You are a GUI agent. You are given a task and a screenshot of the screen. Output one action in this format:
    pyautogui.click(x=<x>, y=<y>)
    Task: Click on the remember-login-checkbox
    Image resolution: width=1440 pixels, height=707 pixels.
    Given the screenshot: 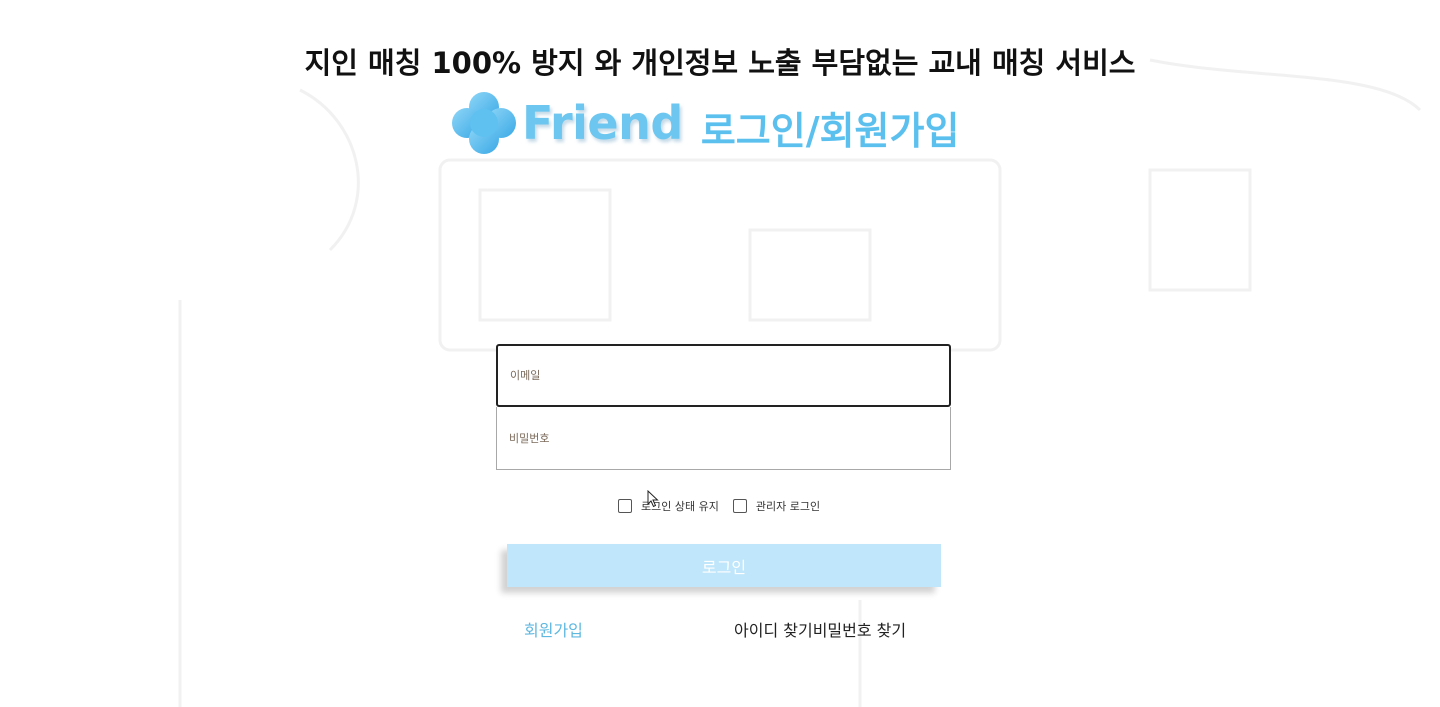 What is the action you would take?
    pyautogui.click(x=625, y=506)
    